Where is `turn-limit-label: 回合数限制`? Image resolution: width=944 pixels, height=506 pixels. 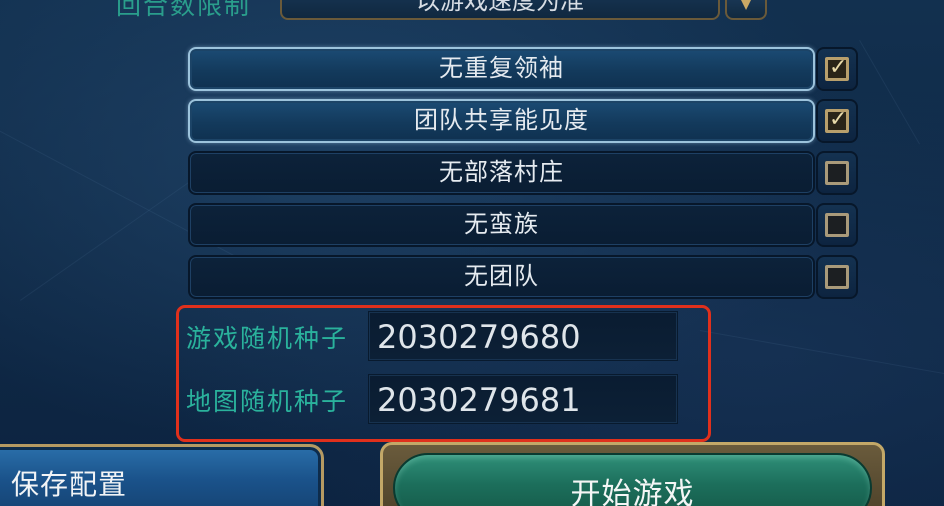 turn-limit-label: 回合数限制 is located at coordinates (184, 10).